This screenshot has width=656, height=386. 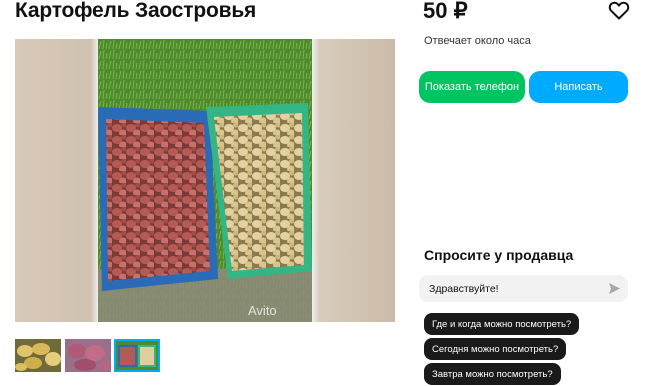 What do you see at coordinates (514, 288) in the screenshot?
I see `message-input` at bounding box center [514, 288].